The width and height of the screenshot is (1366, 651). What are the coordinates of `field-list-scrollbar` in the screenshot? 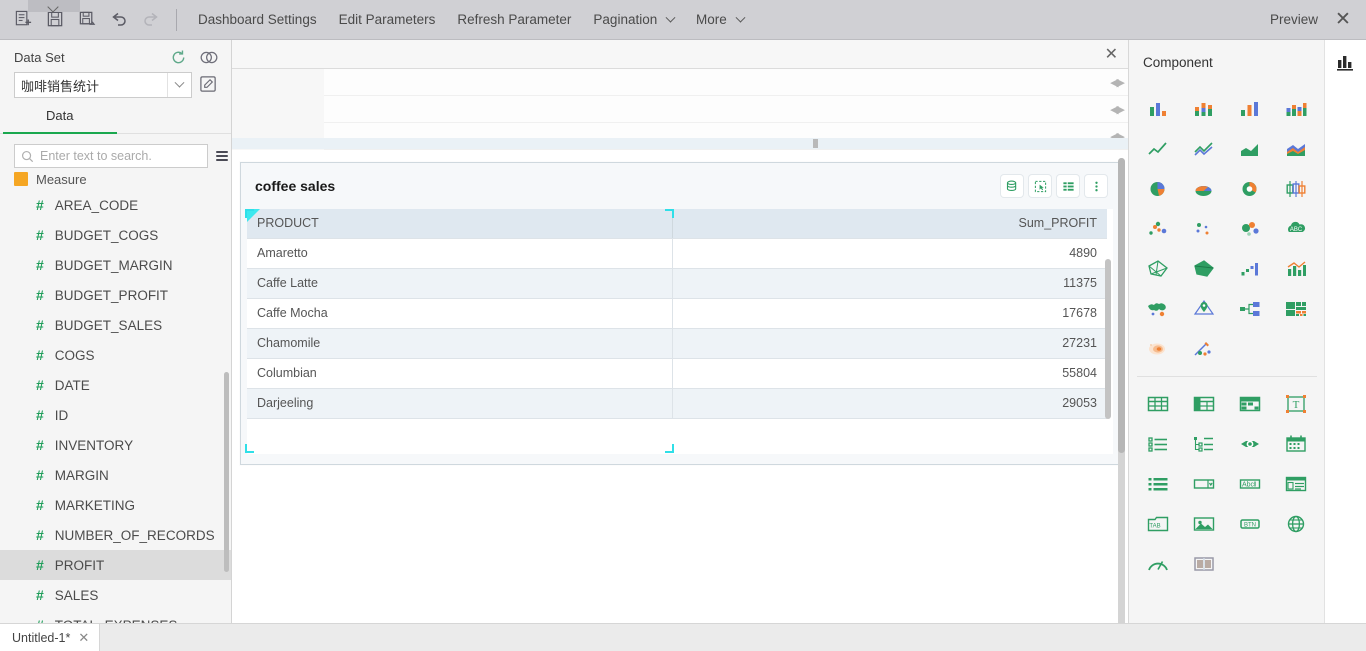 It's located at (226, 472).